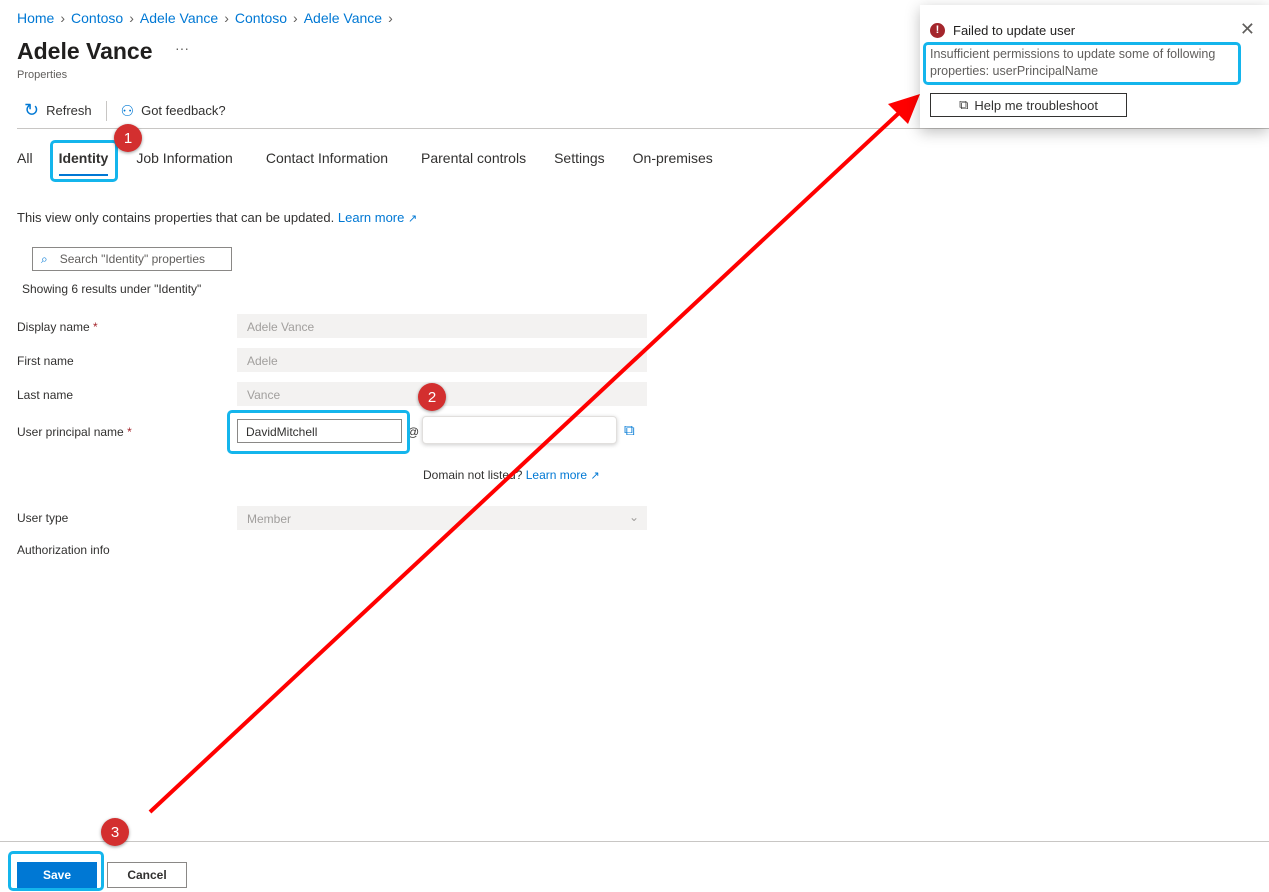 The height and width of the screenshot is (892, 1269). What do you see at coordinates (1014, 30) in the screenshot?
I see `notification-title: Failed to update user` at bounding box center [1014, 30].